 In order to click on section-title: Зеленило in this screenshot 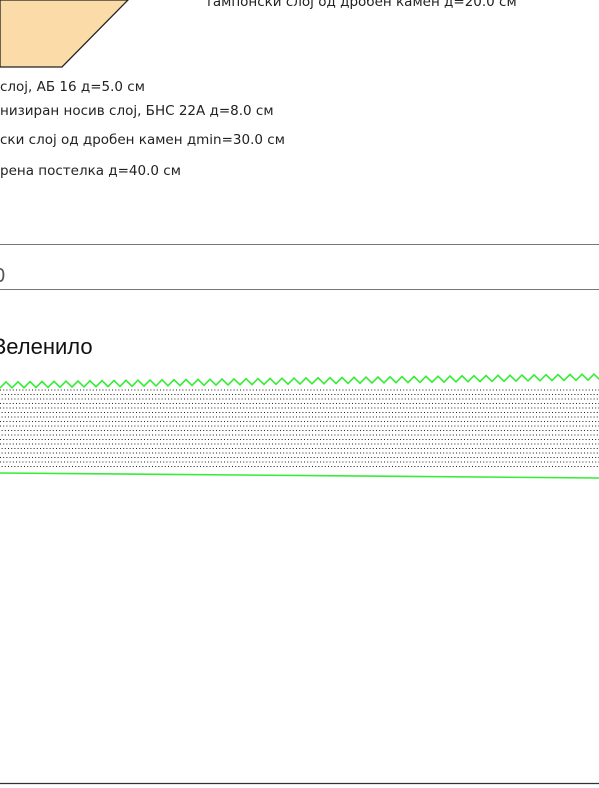, I will do `click(46, 346)`.